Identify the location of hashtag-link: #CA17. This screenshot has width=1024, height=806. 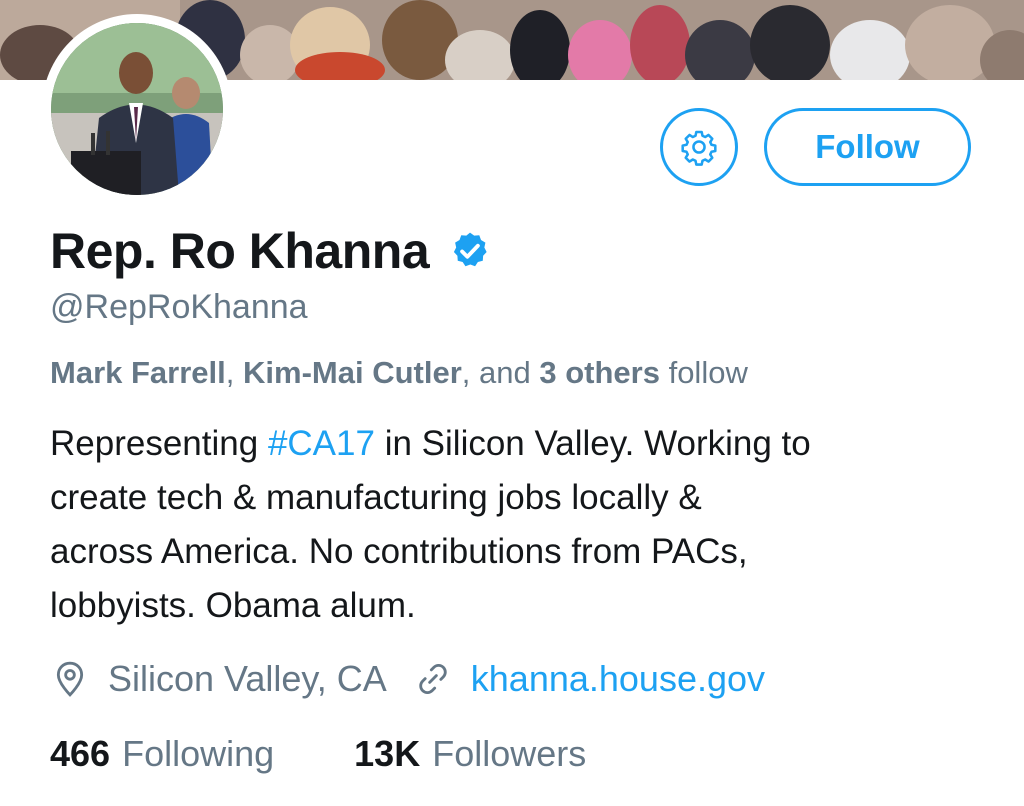
(321, 443).